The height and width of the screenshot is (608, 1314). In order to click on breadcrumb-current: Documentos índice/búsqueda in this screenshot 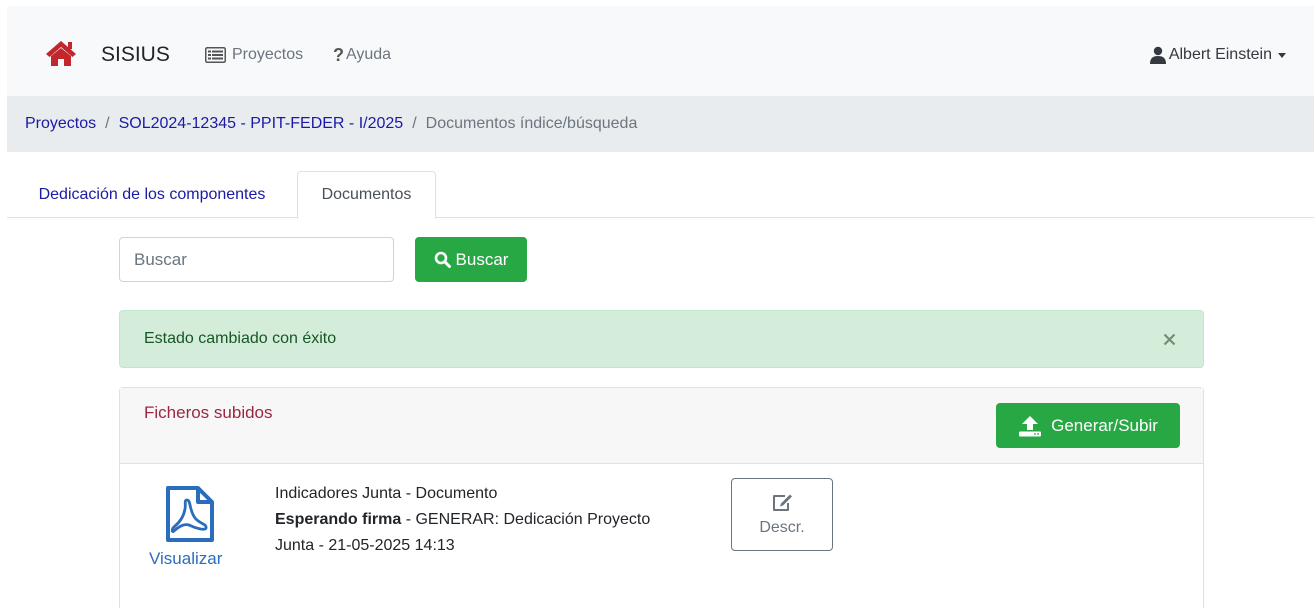, I will do `click(531, 123)`.